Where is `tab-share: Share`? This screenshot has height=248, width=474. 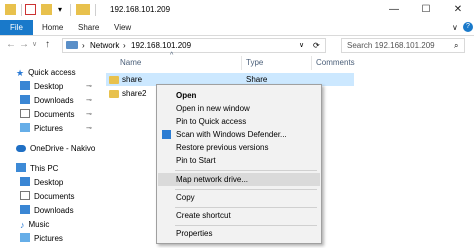 tab-share: Share is located at coordinates (88, 27).